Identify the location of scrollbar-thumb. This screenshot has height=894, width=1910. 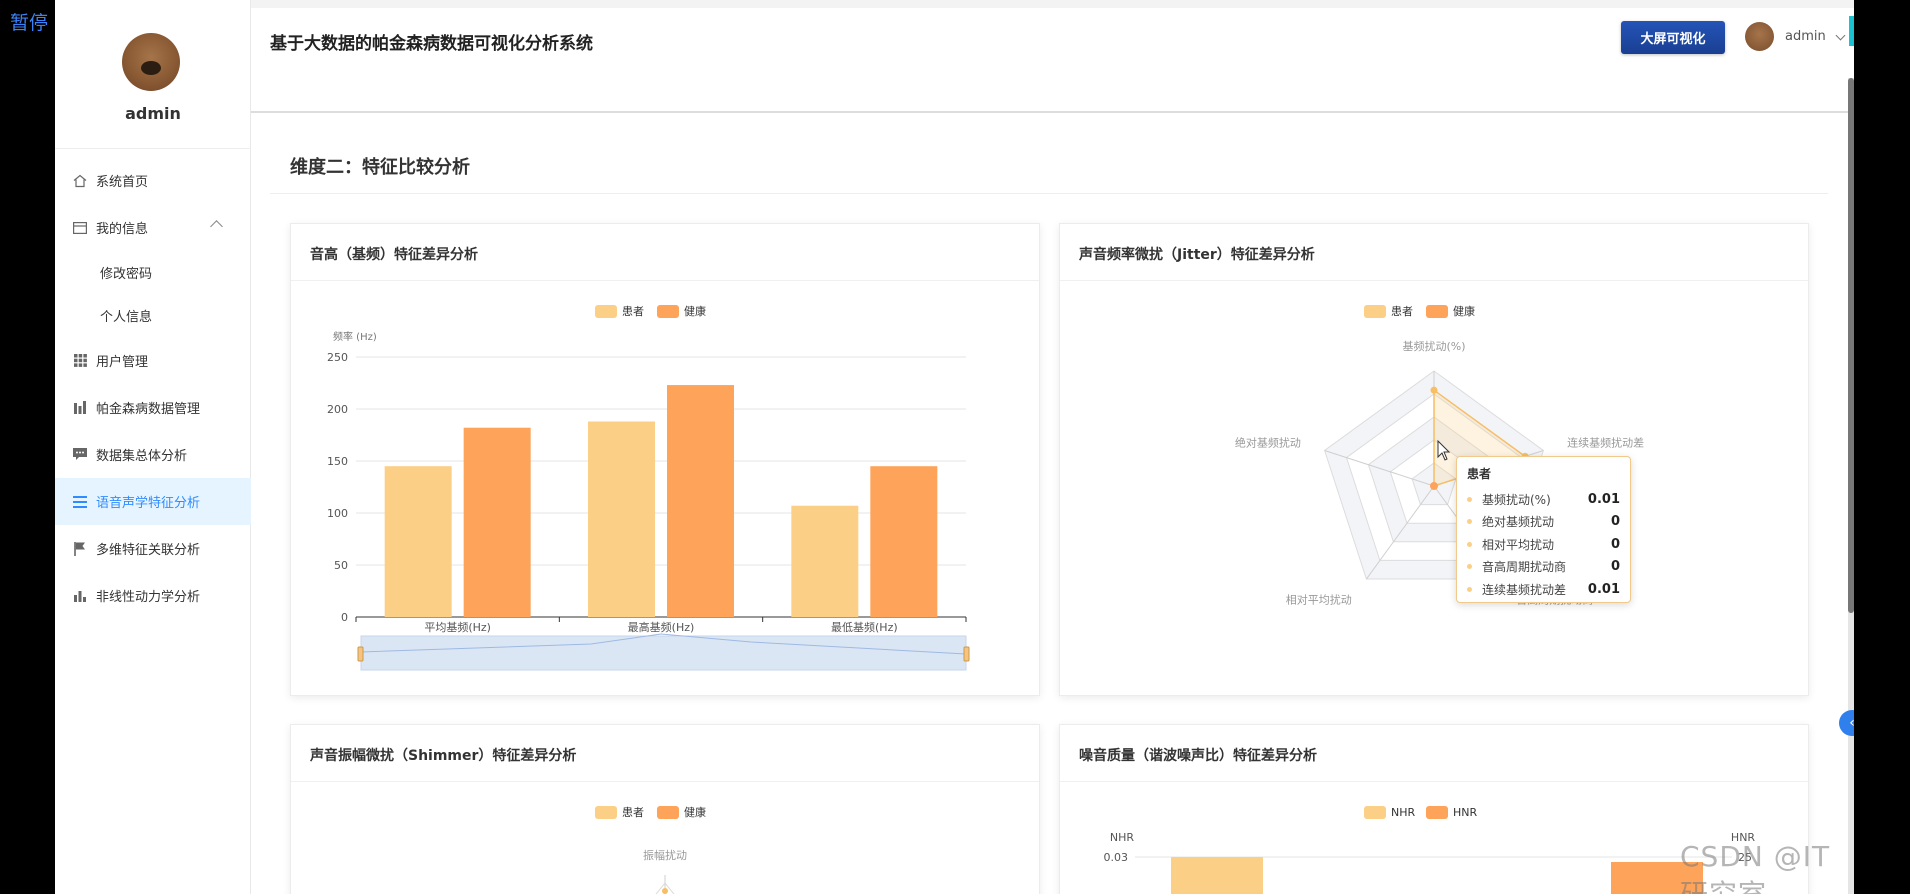
(1851, 345).